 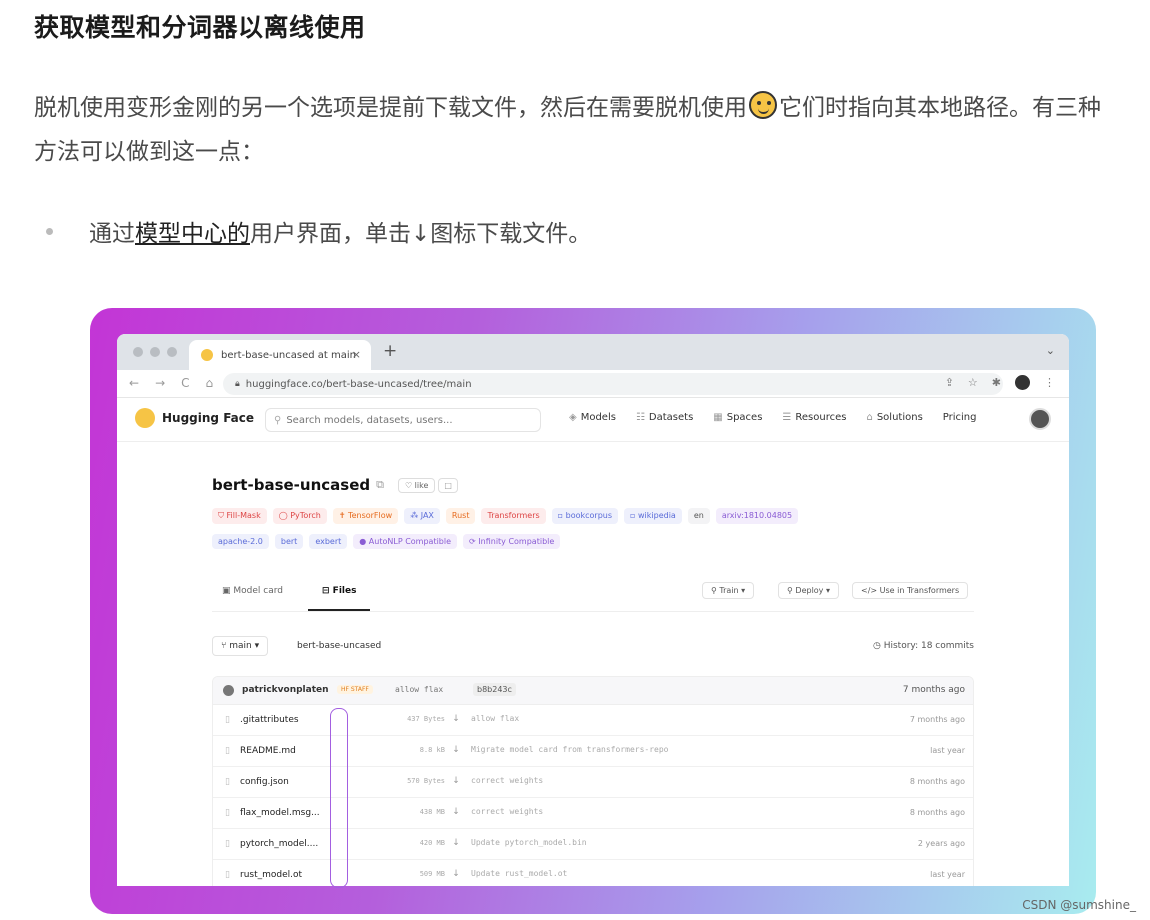 I want to click on tag: Transformers, so click(x=513, y=516).